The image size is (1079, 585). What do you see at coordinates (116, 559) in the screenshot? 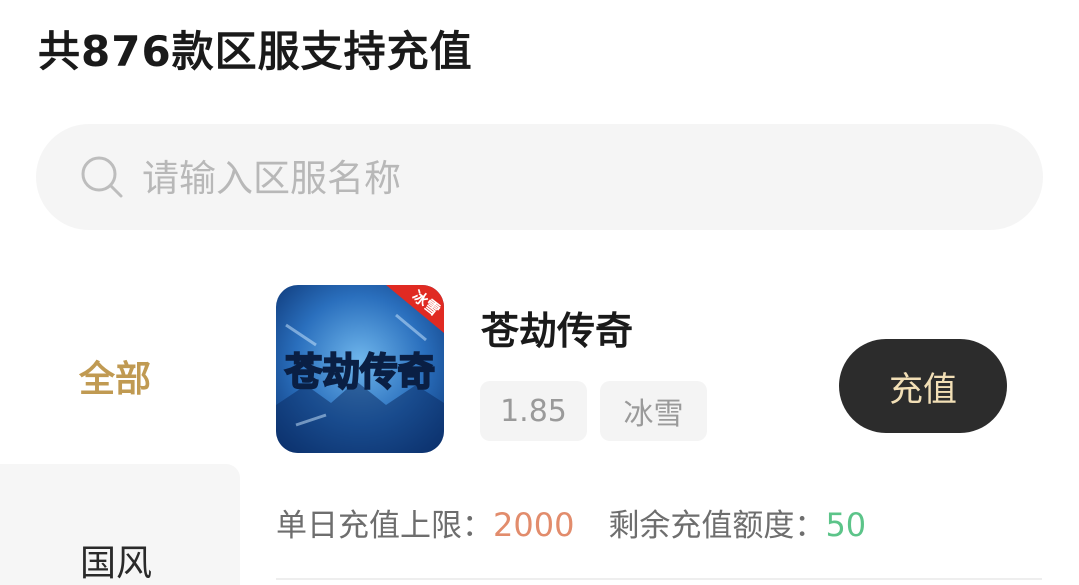
I see `sidebar-item-guofeng: 国风` at bounding box center [116, 559].